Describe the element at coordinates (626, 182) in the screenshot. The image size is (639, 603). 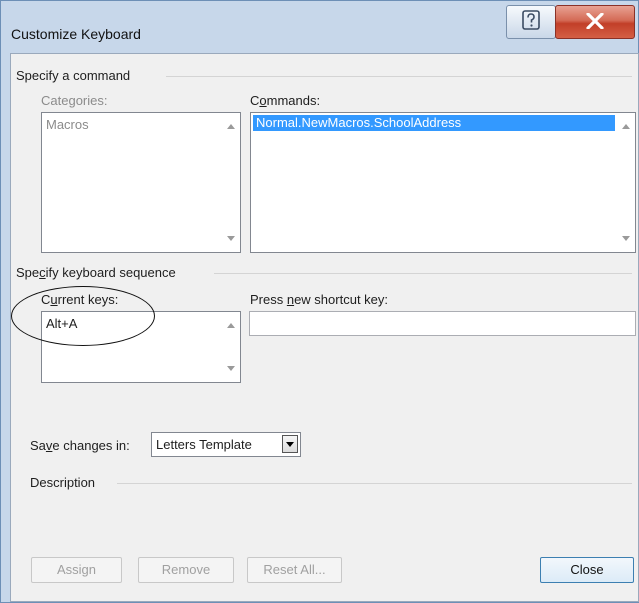
I see `commands-scrollbar` at that location.